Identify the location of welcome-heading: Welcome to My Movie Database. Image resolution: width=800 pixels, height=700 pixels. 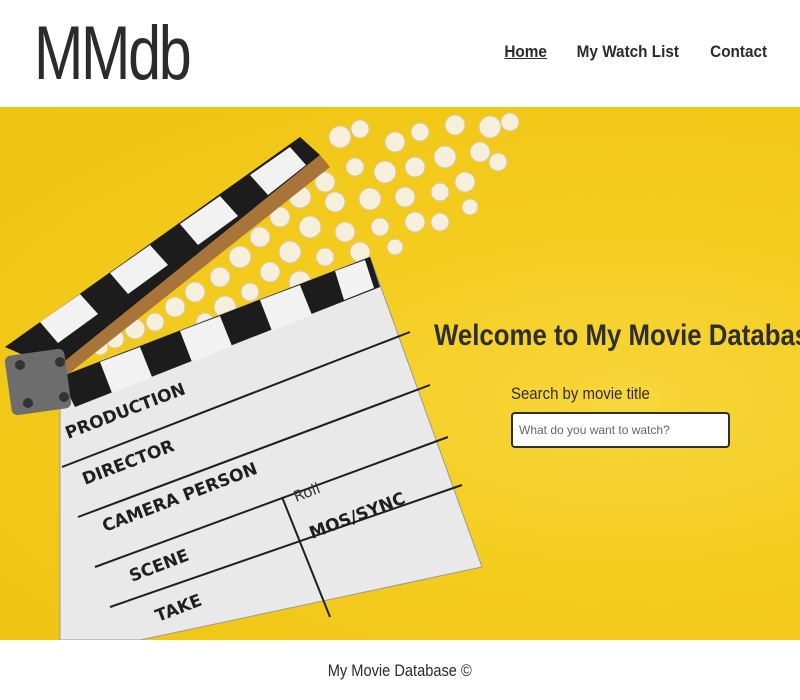
(617, 335).